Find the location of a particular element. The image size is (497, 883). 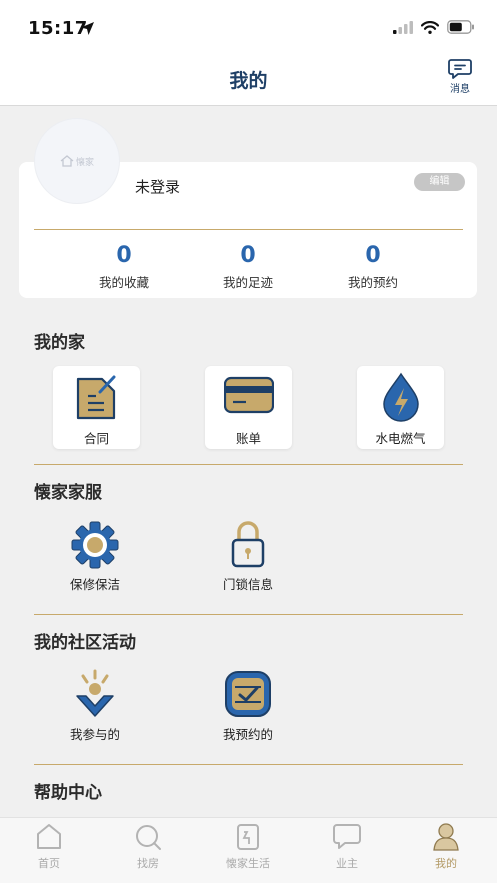

stat-favorites: 0 我的收藏 is located at coordinates (124, 266).